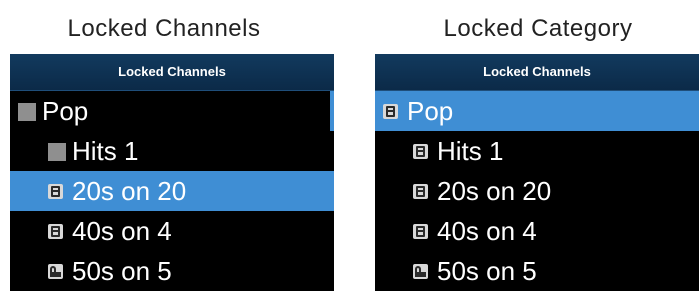 The width and height of the screenshot is (699, 291). What do you see at coordinates (172, 72) in the screenshot?
I see `left-panel-header: Locked Channels` at bounding box center [172, 72].